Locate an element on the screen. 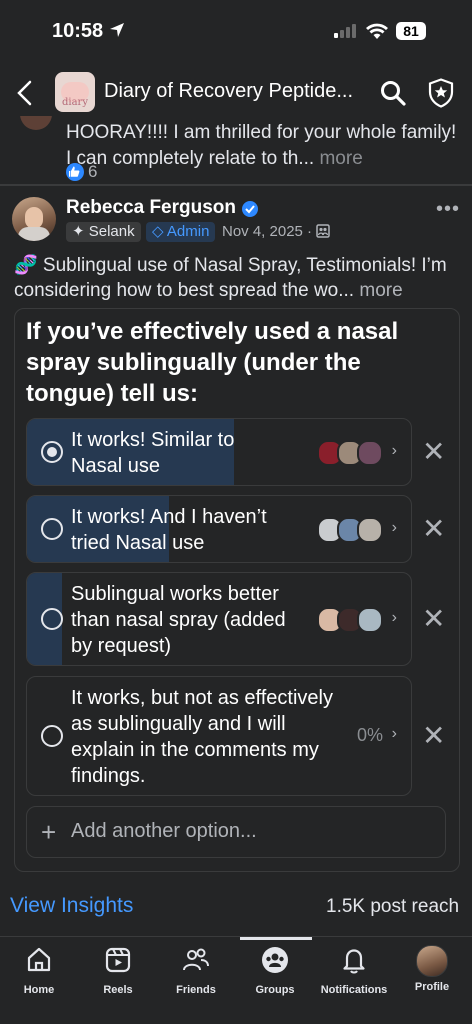 This screenshot has width=472, height=1024. poll-option: It works! Similar to Nasal use › is located at coordinates (219, 452).